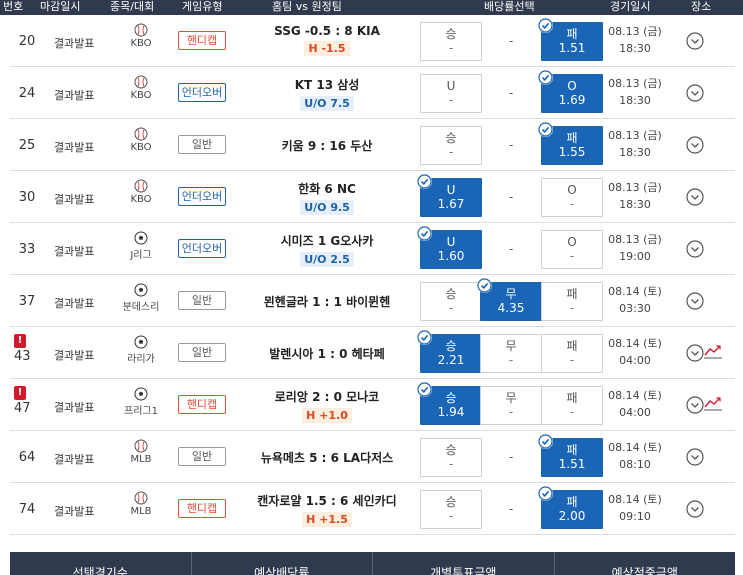  What do you see at coordinates (141, 511) in the screenshot?
I see `league-name: MLB` at bounding box center [141, 511].